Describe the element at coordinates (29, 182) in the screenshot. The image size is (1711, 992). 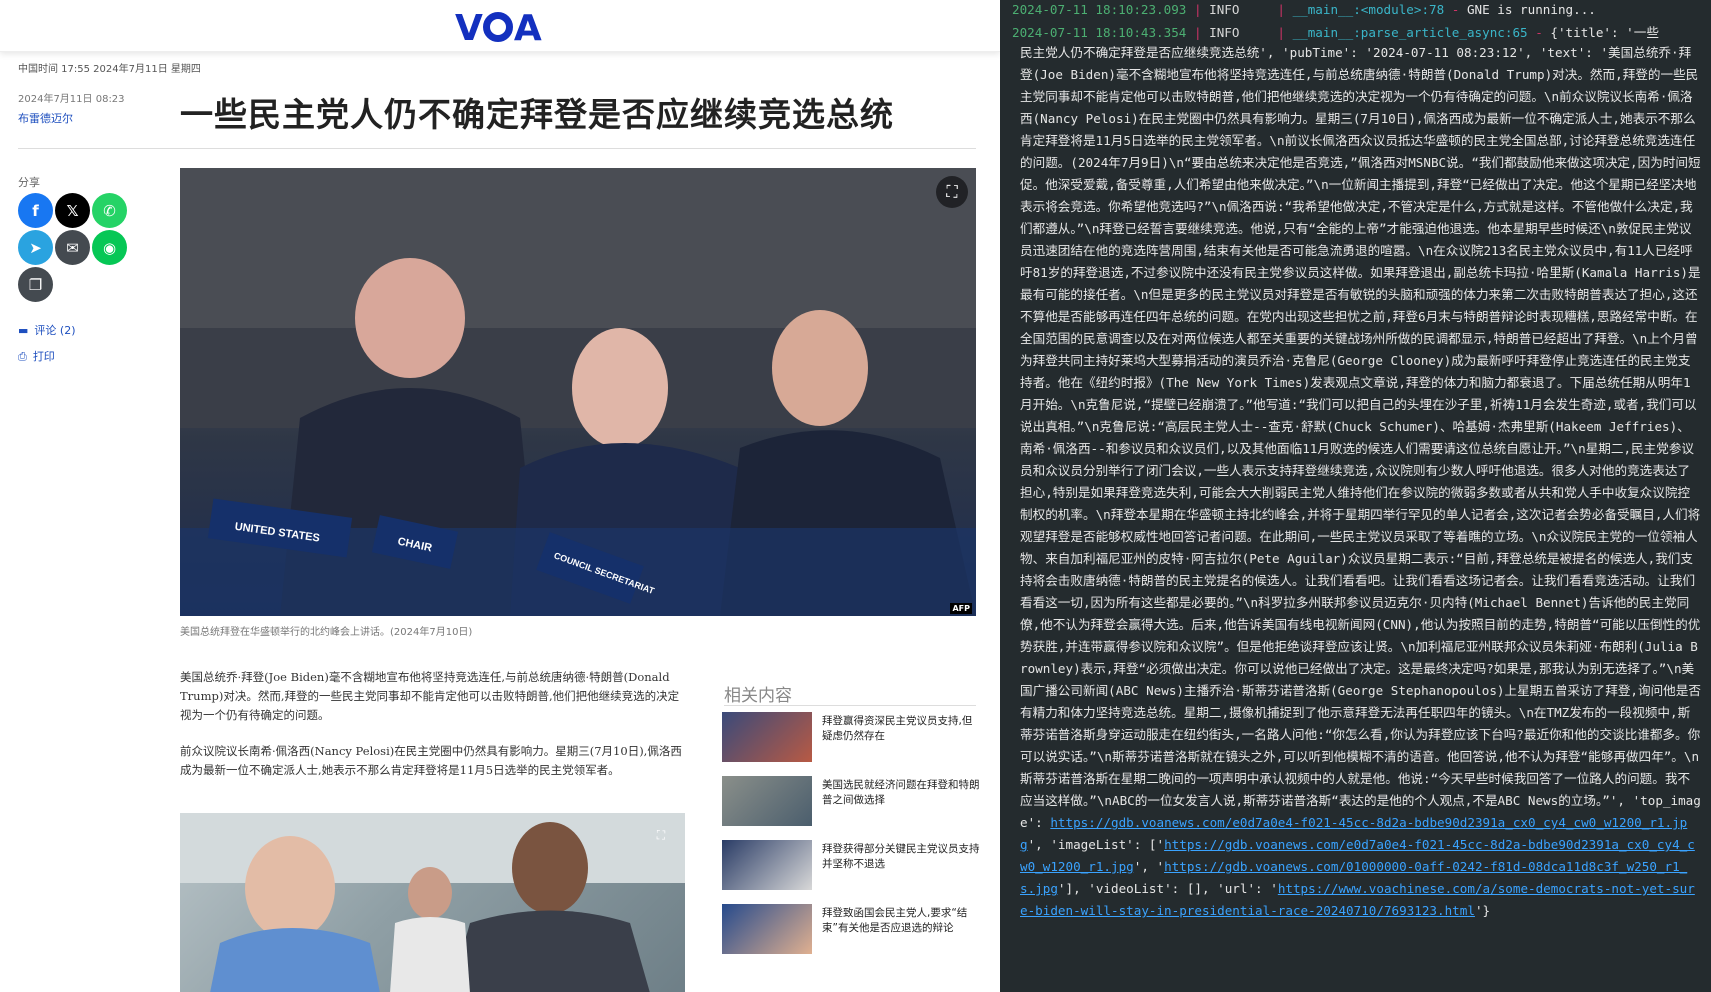
I see `share-label: 分享` at that location.